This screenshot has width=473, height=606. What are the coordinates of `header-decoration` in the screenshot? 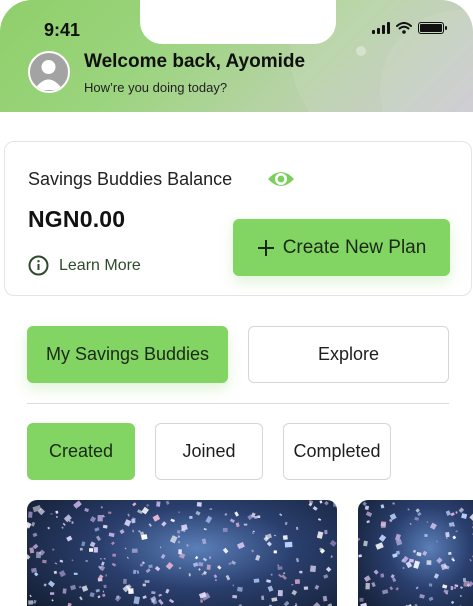 It's located at (361, 51).